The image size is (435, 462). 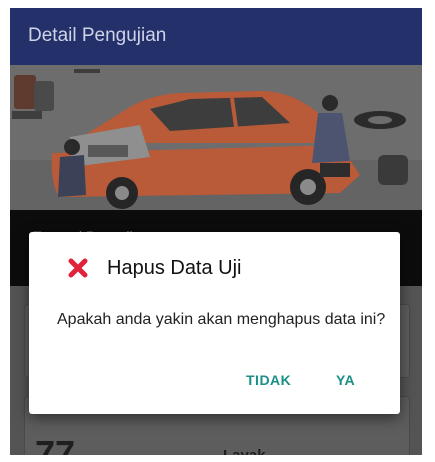 I want to click on cancel-button: TIDAK, so click(x=268, y=380).